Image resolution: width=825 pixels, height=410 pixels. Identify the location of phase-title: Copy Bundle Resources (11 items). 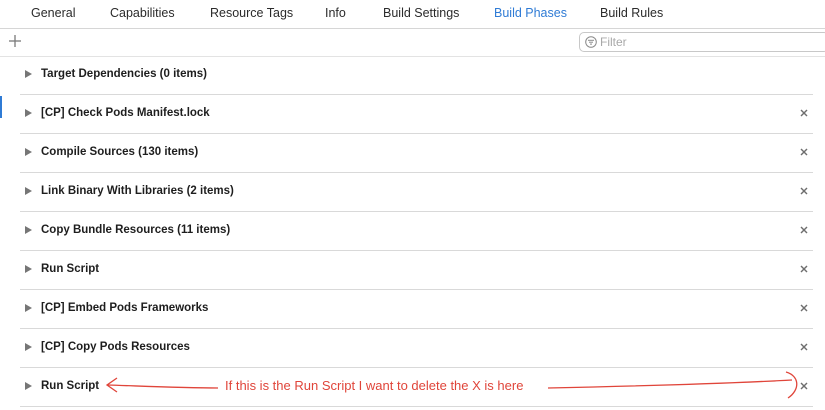
(136, 230).